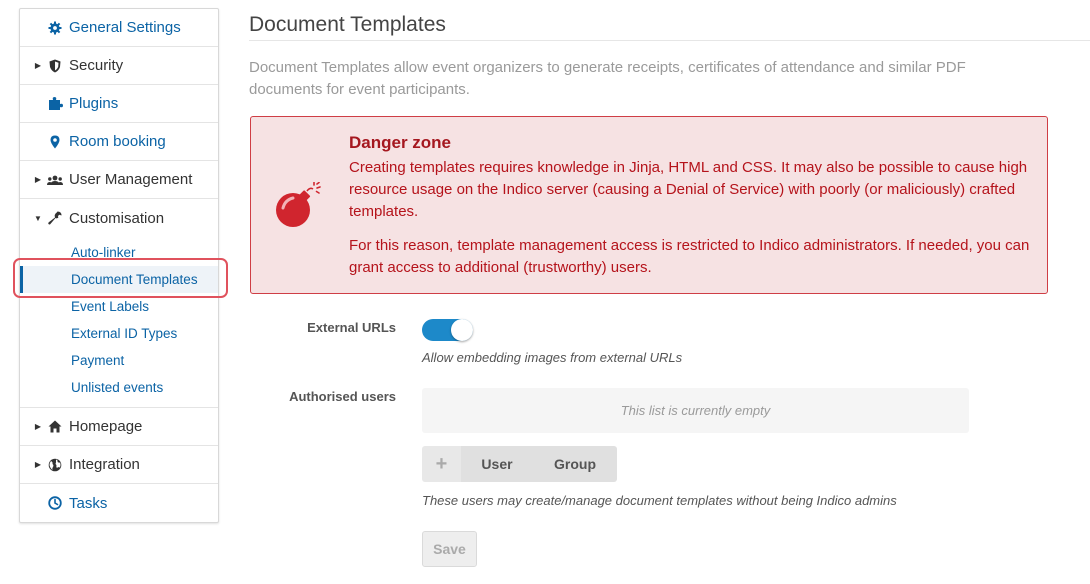 This screenshot has height=584, width=1090. I want to click on page-title: Document Templates, so click(347, 24).